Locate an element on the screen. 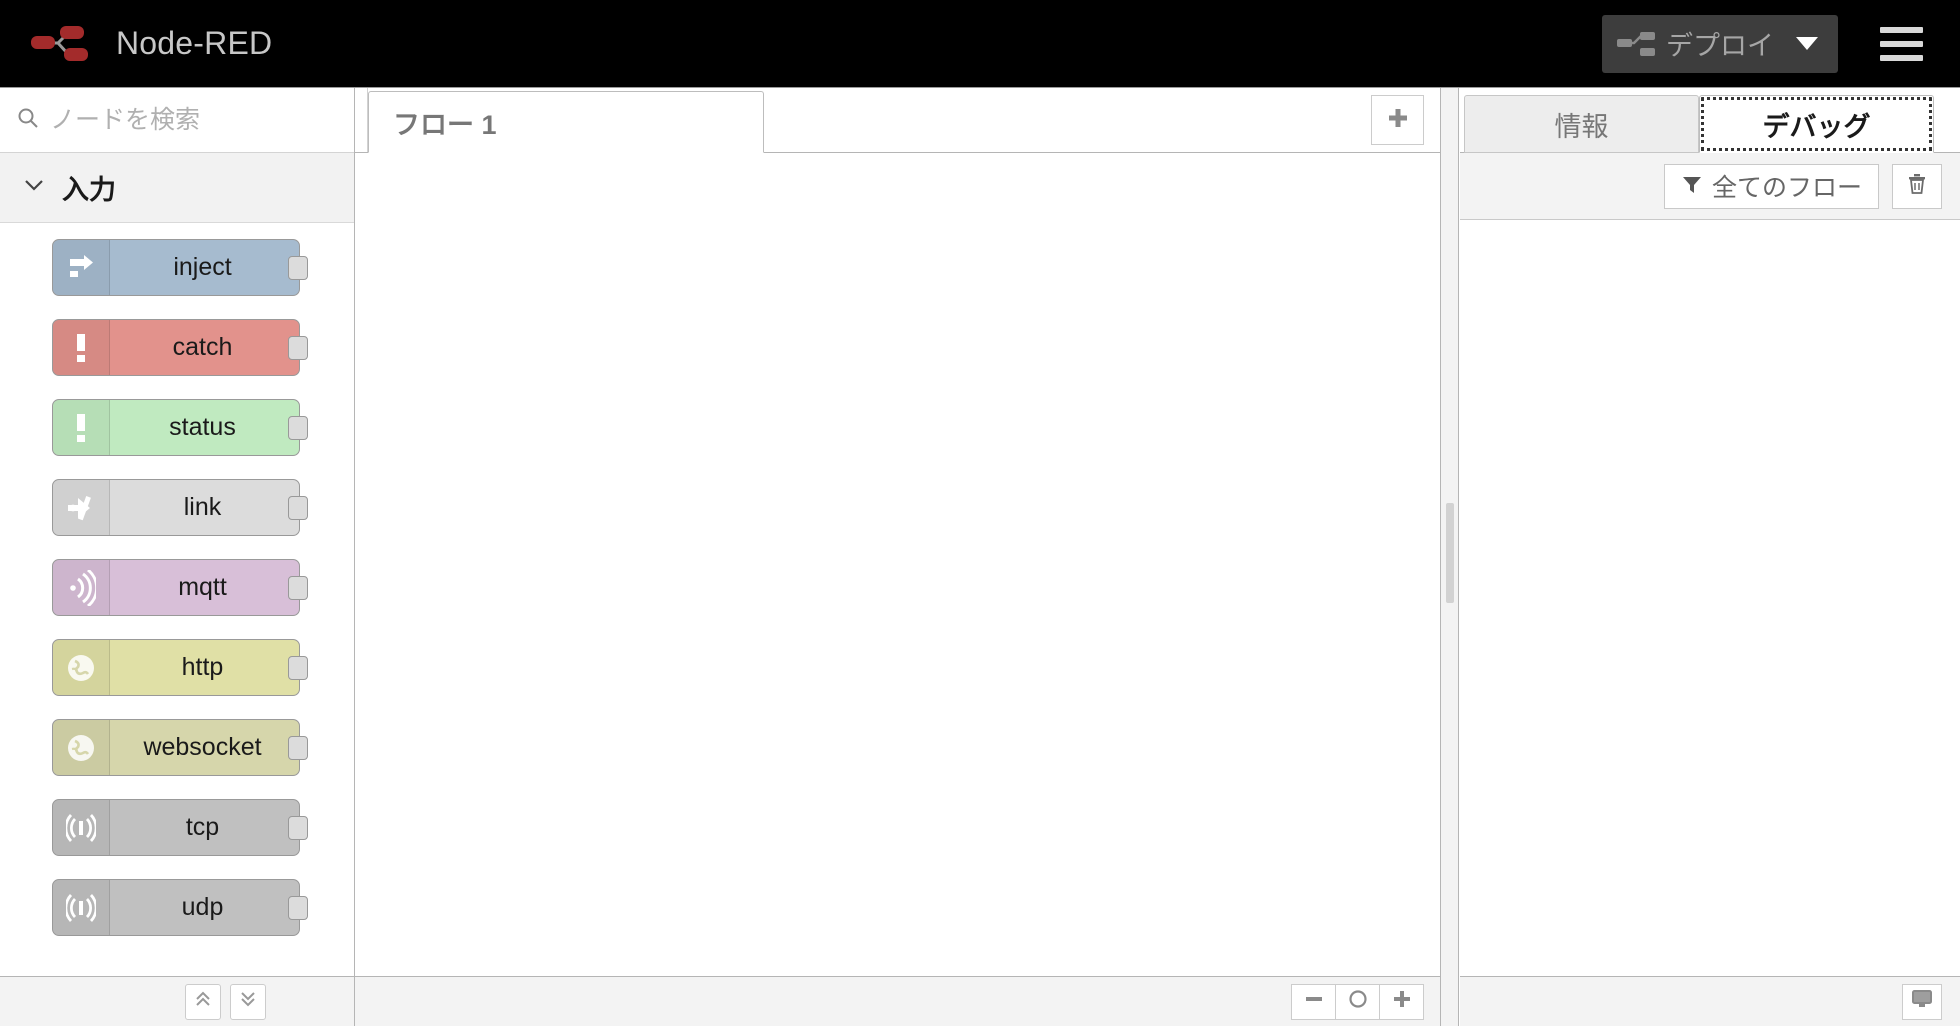  palette-node-label: udp is located at coordinates (202, 907).